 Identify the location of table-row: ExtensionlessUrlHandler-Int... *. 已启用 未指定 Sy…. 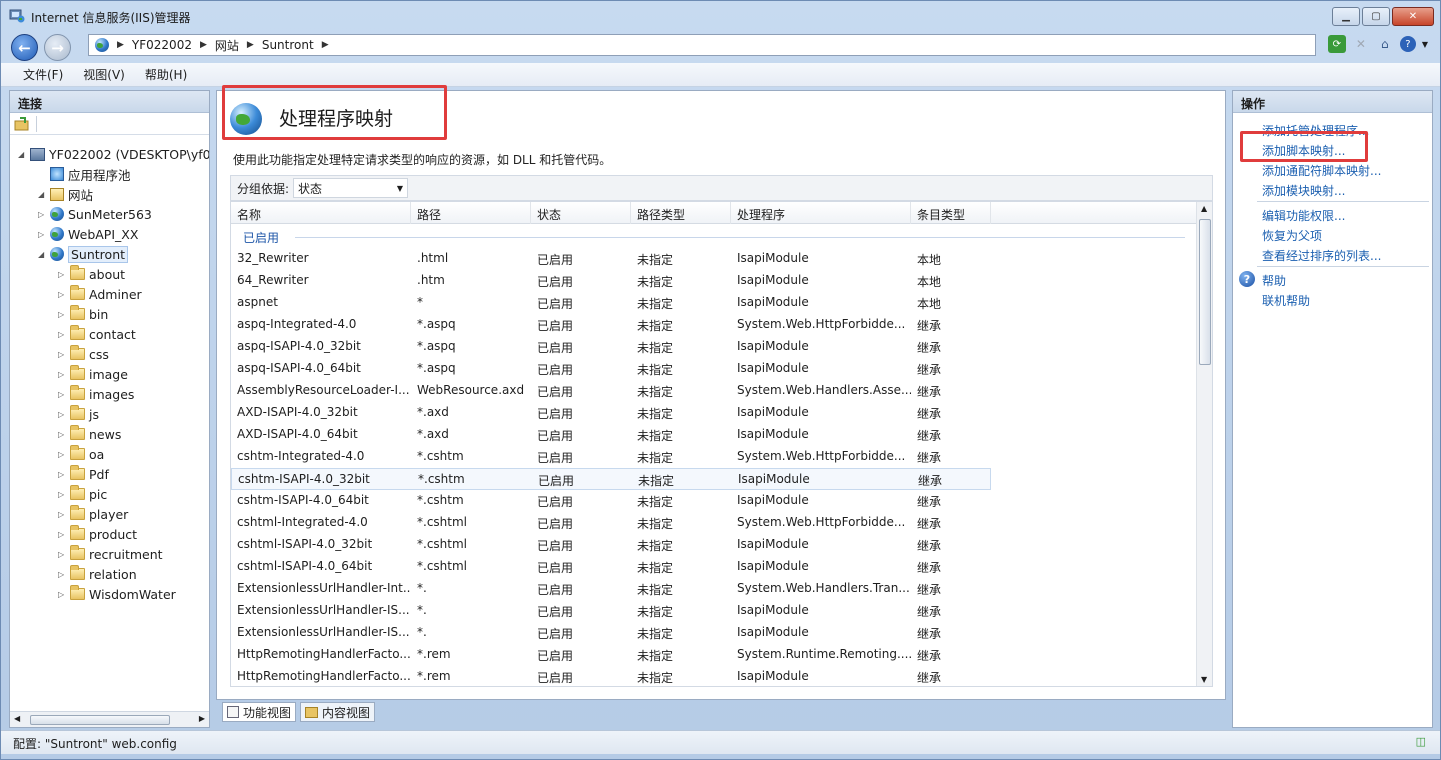
(611, 589).